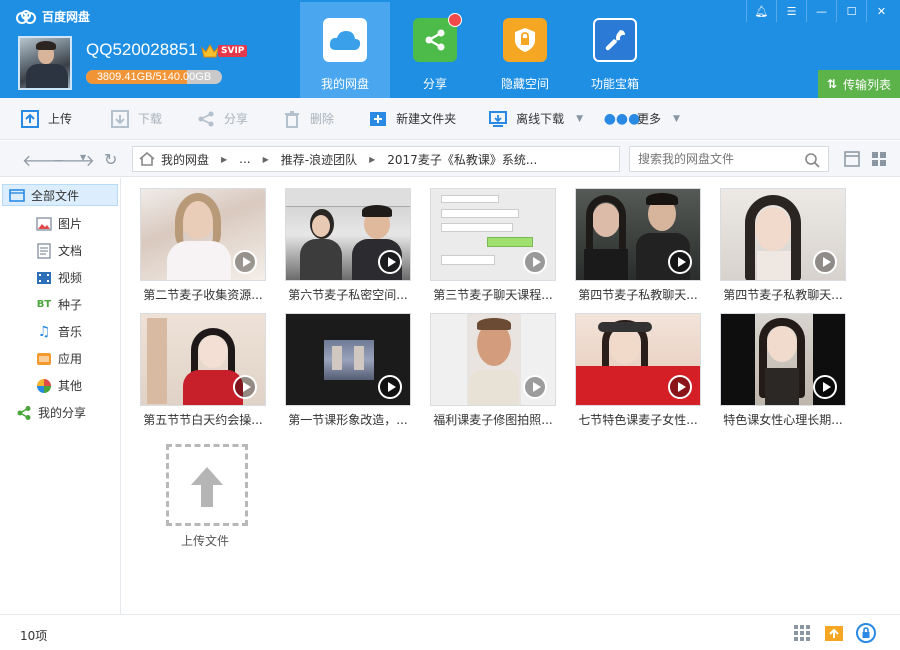 Image resolution: width=900 pixels, height=650 pixels. What do you see at coordinates (66, 17) in the screenshot?
I see `app-title: 百度网盘` at bounding box center [66, 17].